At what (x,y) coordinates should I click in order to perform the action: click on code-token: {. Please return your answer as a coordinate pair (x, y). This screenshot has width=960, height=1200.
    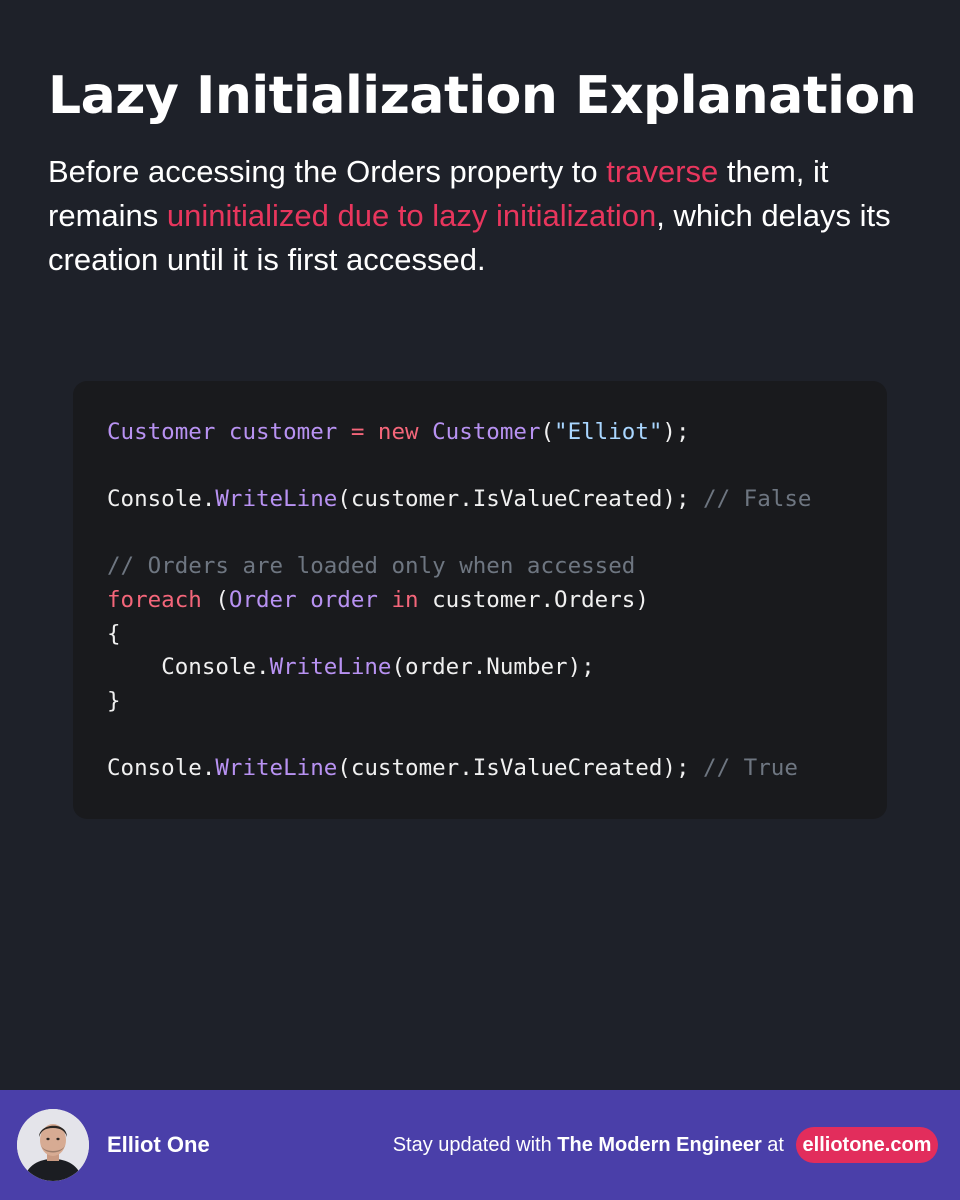
    Looking at the image, I should click on (114, 633).